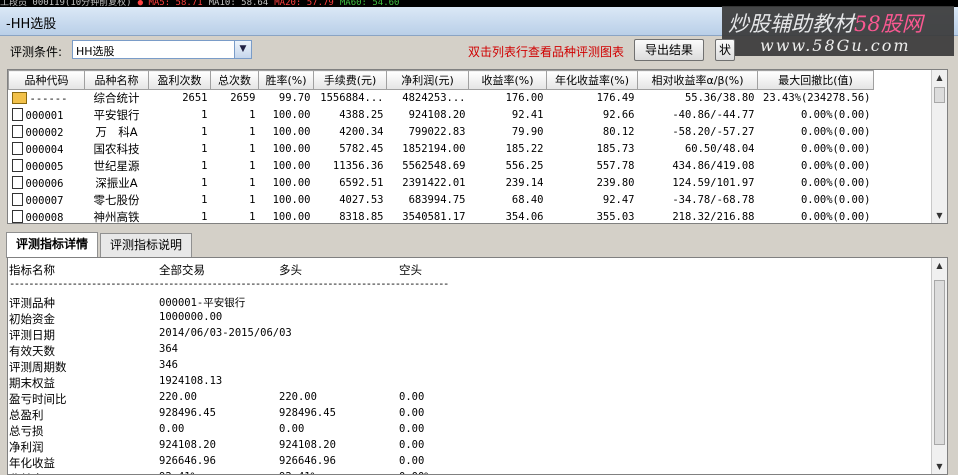 Image resolution: width=958 pixels, height=475 pixels. I want to click on hint-text: 双击列表行查看品种评测图表, so click(546, 52).